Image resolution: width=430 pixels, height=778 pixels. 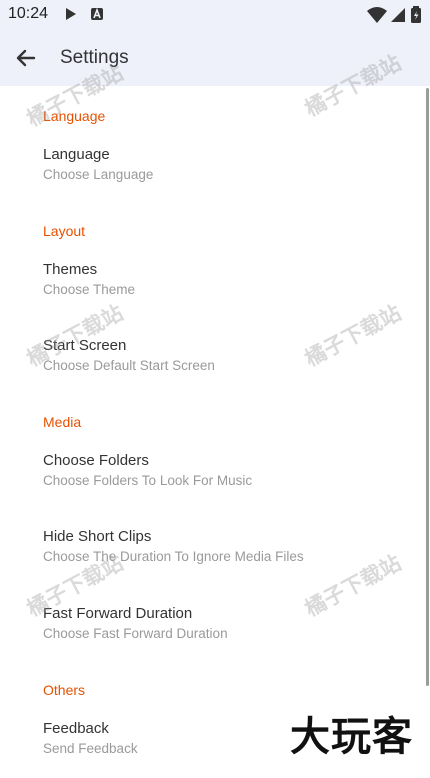 What do you see at coordinates (215, 58) in the screenshot?
I see `app-bar: Settings` at bounding box center [215, 58].